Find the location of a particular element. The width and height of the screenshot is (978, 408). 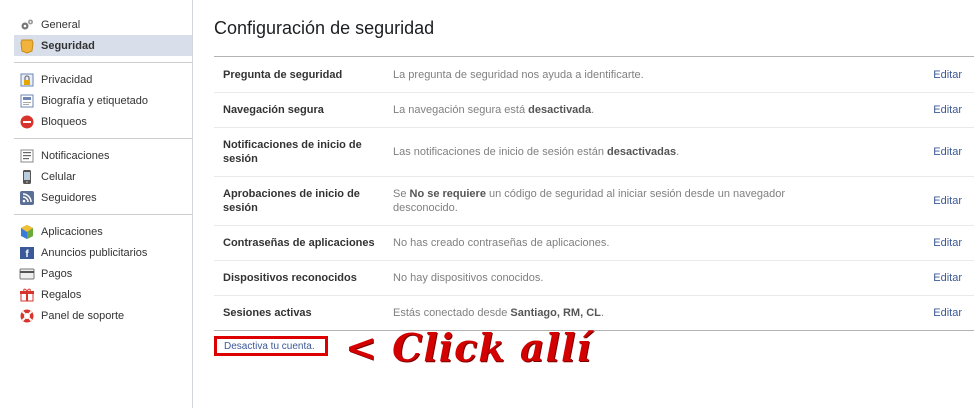

shield-badge-icon is located at coordinates (27, 46).